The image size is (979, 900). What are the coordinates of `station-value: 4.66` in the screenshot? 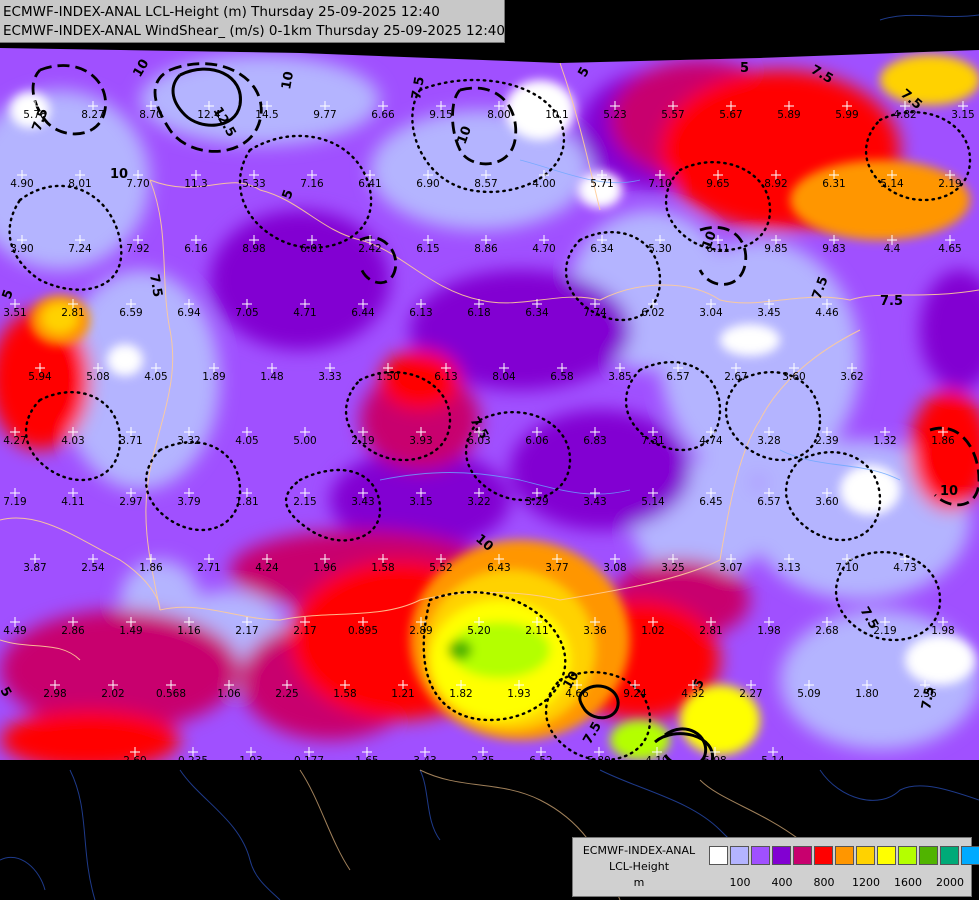 It's located at (577, 694).